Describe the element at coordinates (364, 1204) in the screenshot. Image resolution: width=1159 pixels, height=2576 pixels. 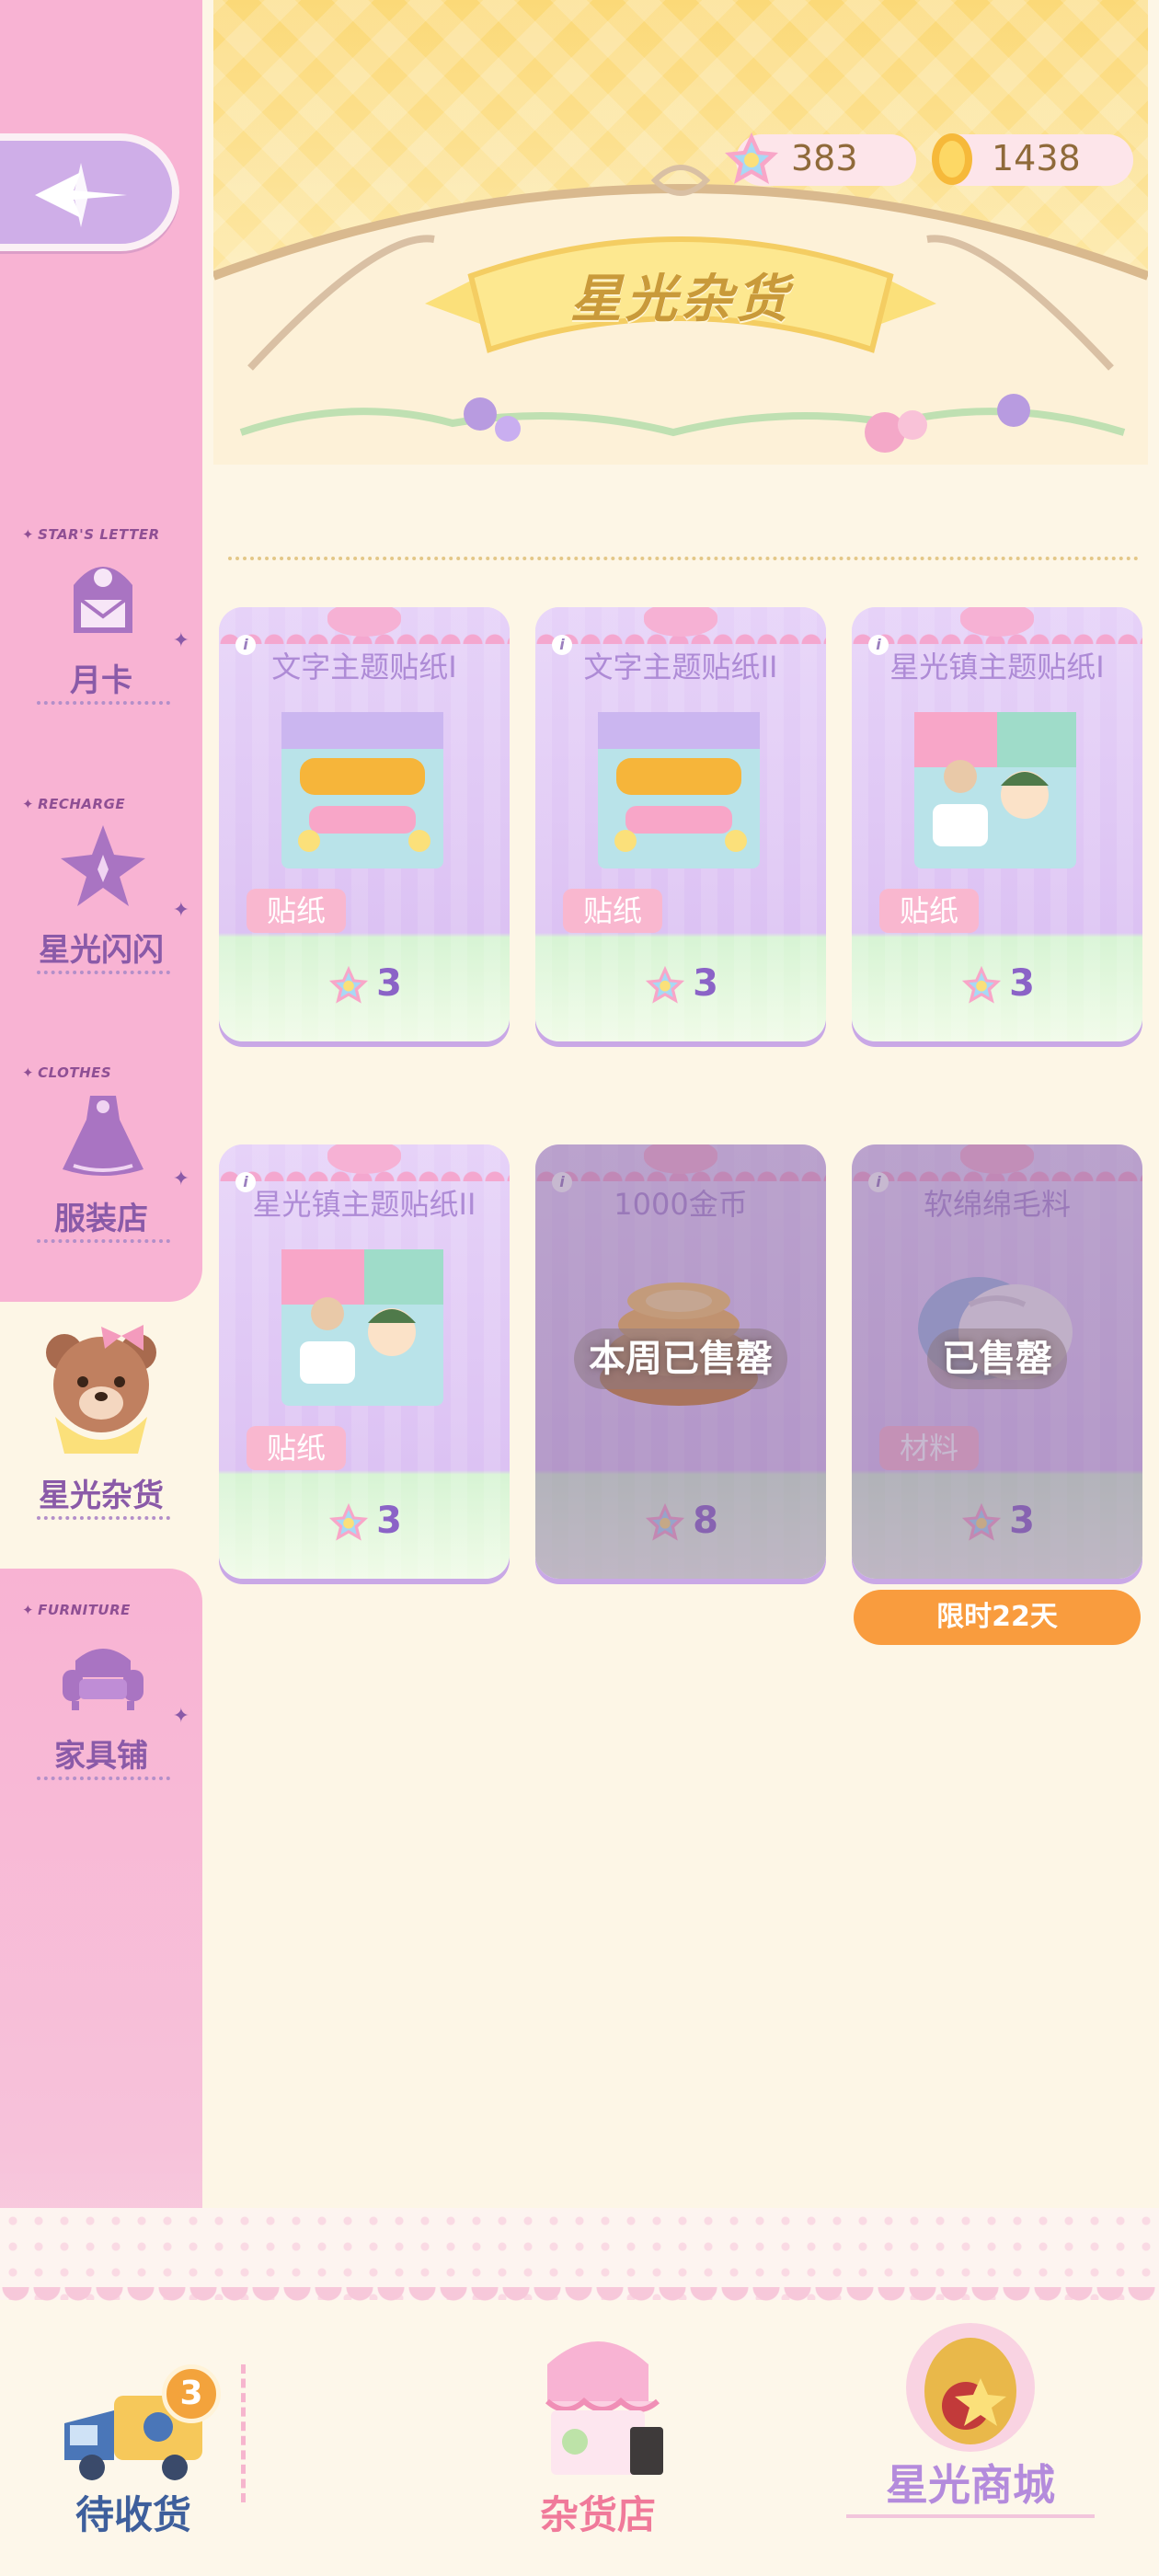
I see `item-title: 星光镇主题贴纸II` at that location.